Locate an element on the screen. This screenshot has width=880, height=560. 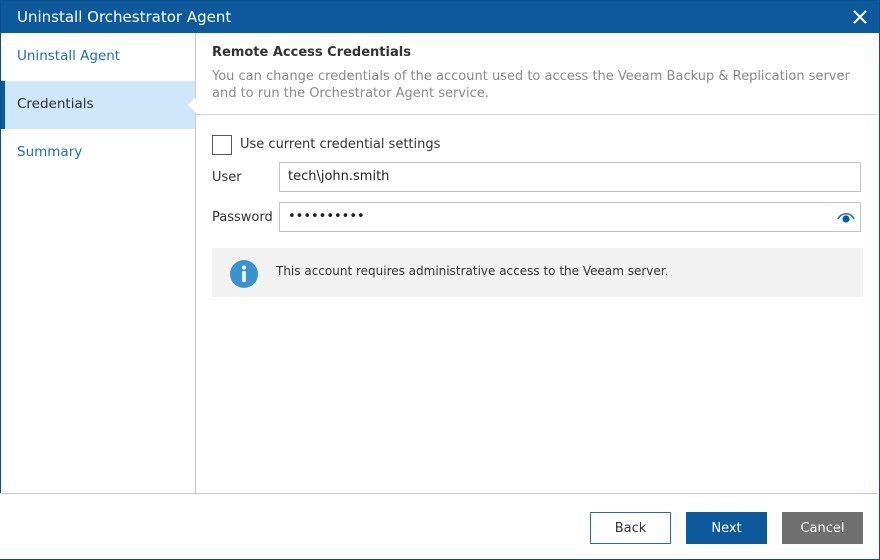
password-input: •••••••••• is located at coordinates (570, 217).